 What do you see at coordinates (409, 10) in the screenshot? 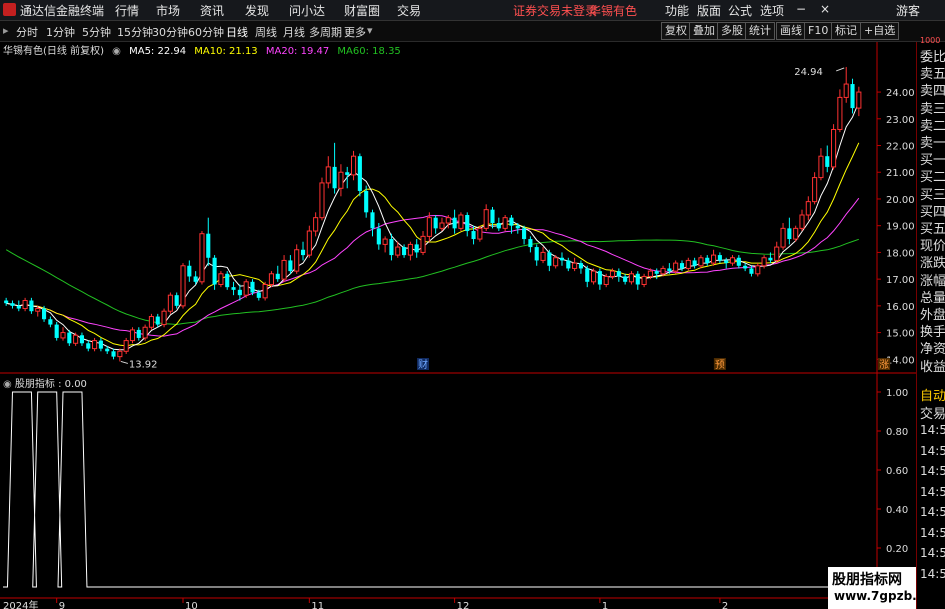
I see `menu-item-trade: 交易` at bounding box center [409, 10].